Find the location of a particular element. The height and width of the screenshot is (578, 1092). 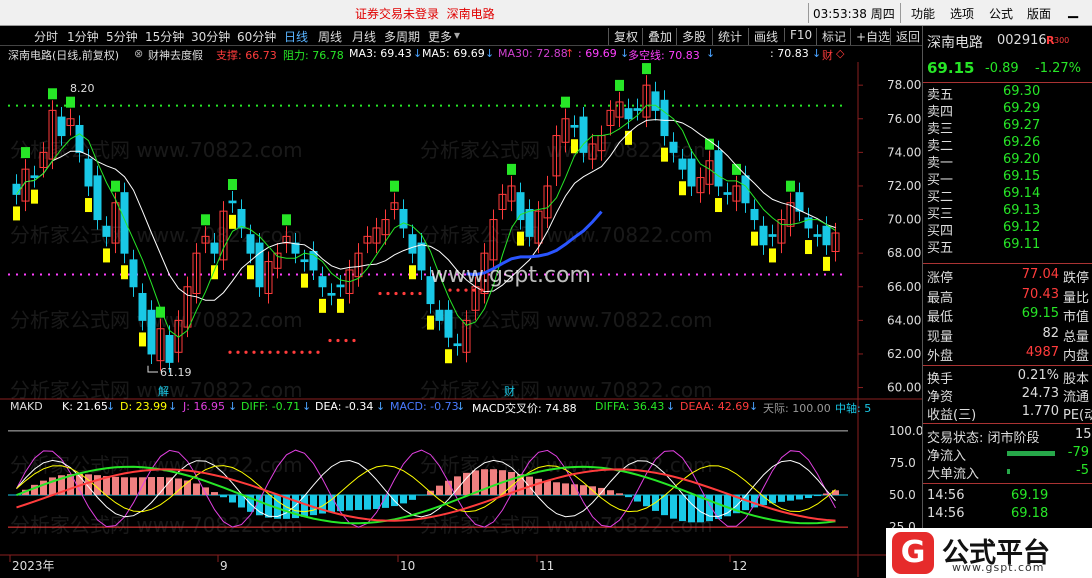

green-box is located at coordinates (205, 220).